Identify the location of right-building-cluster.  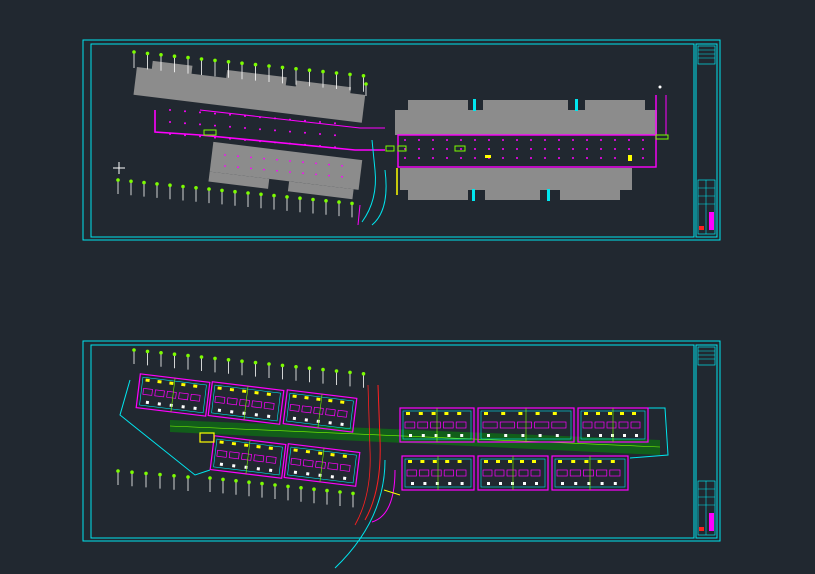
(526, 150).